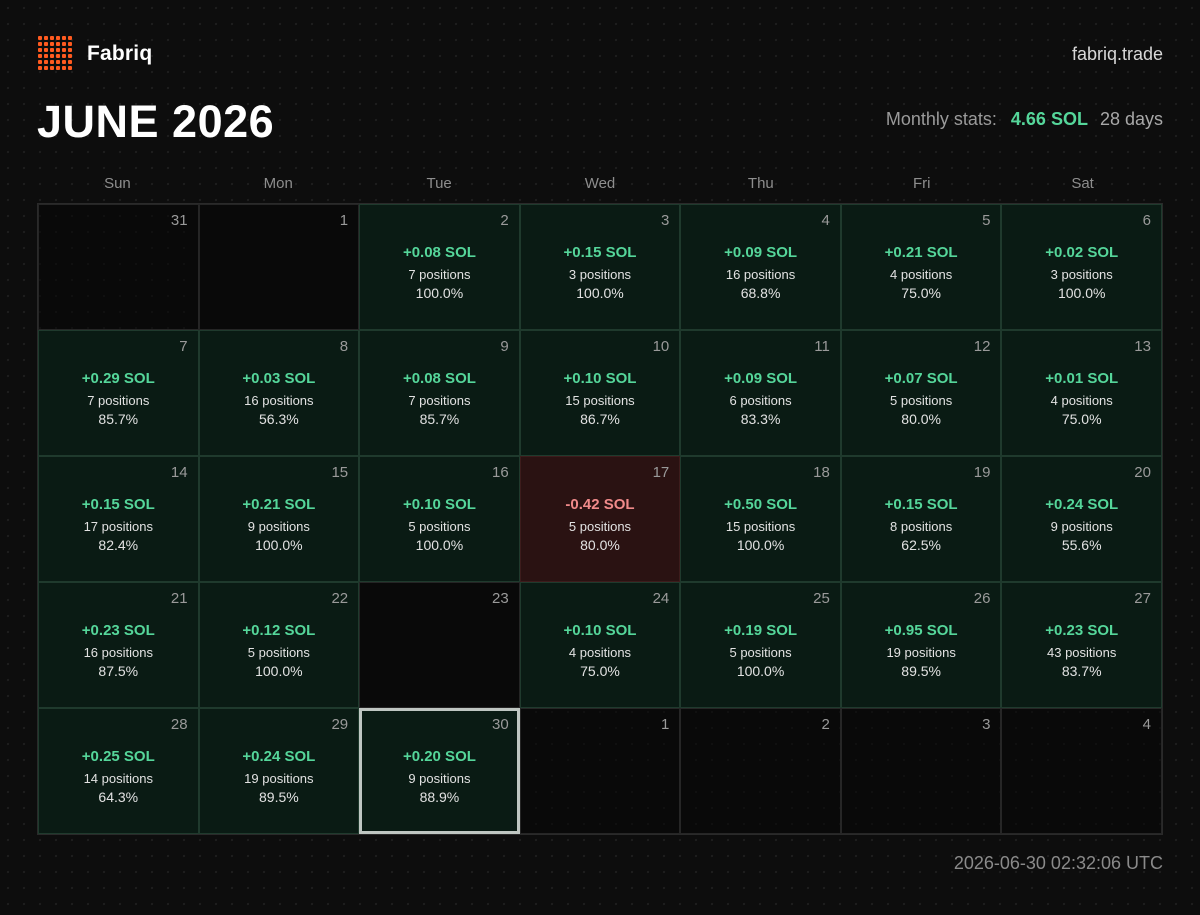 This screenshot has width=1200, height=915. Describe the element at coordinates (760, 652) in the screenshot. I see `day-positions: 5 positions` at that location.